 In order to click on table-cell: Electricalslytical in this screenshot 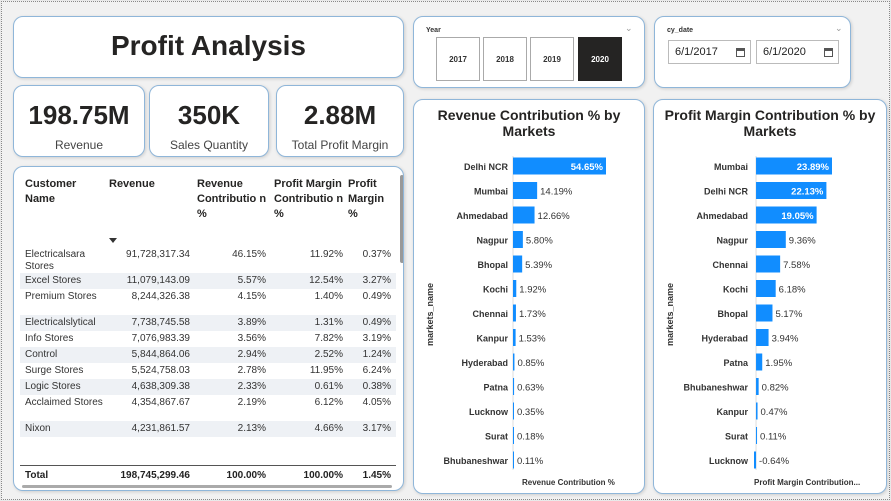, I will do `click(60, 322)`.